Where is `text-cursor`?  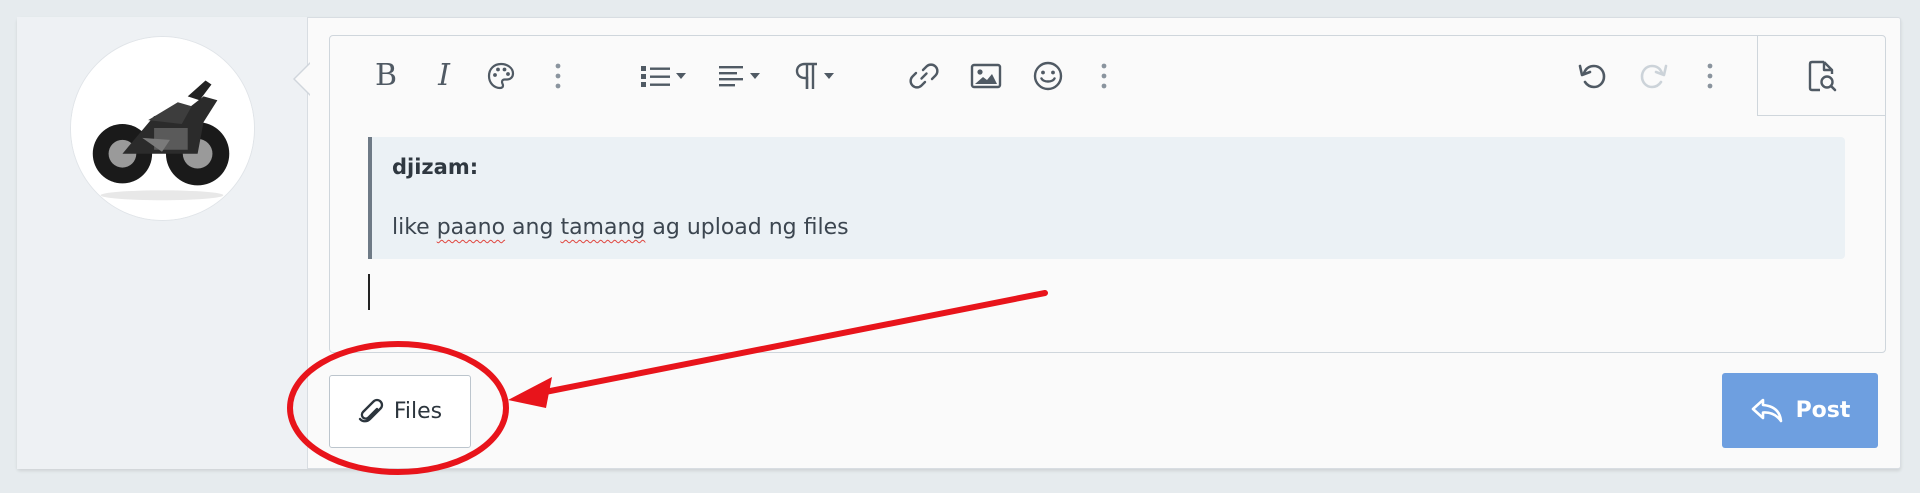
text-cursor is located at coordinates (369, 292).